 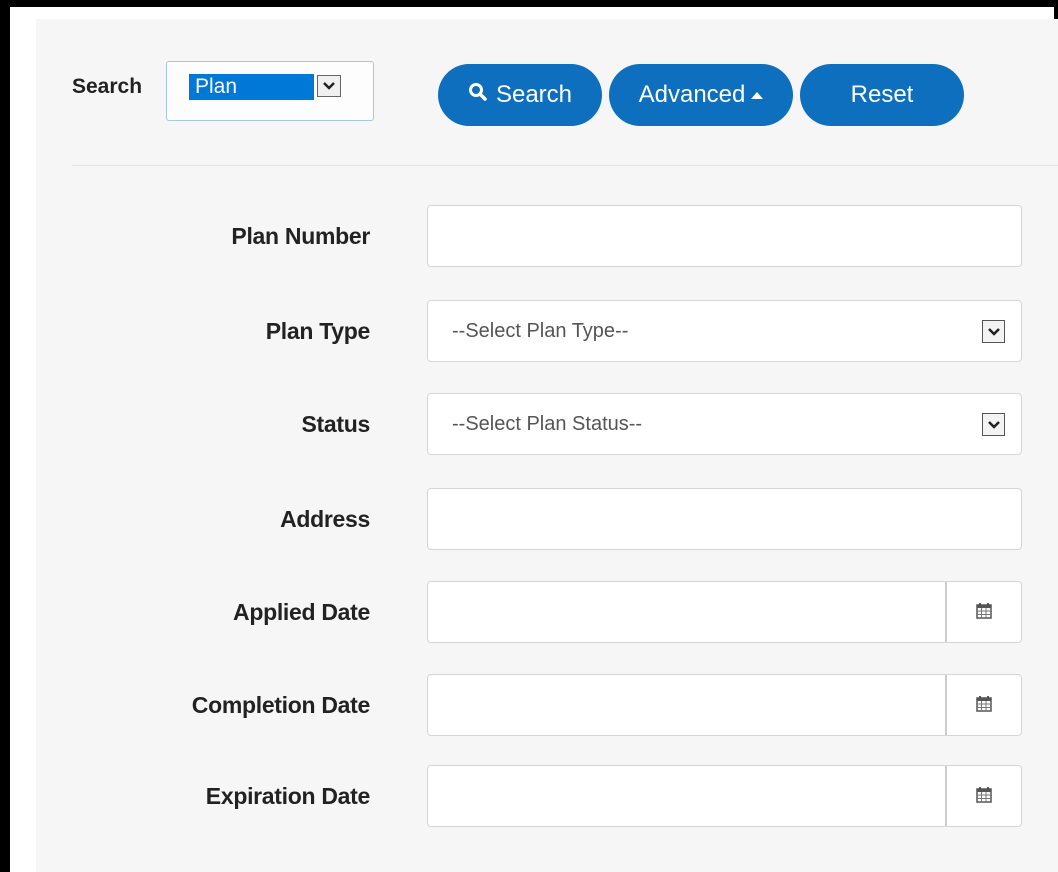 I want to click on address-input, so click(x=724, y=519).